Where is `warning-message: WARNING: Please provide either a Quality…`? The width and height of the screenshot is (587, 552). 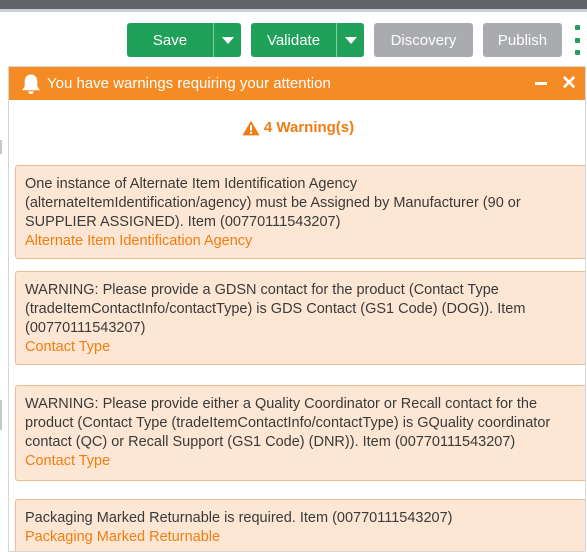 warning-message: WARNING: Please provide either a Quality… is located at coordinates (288, 423).